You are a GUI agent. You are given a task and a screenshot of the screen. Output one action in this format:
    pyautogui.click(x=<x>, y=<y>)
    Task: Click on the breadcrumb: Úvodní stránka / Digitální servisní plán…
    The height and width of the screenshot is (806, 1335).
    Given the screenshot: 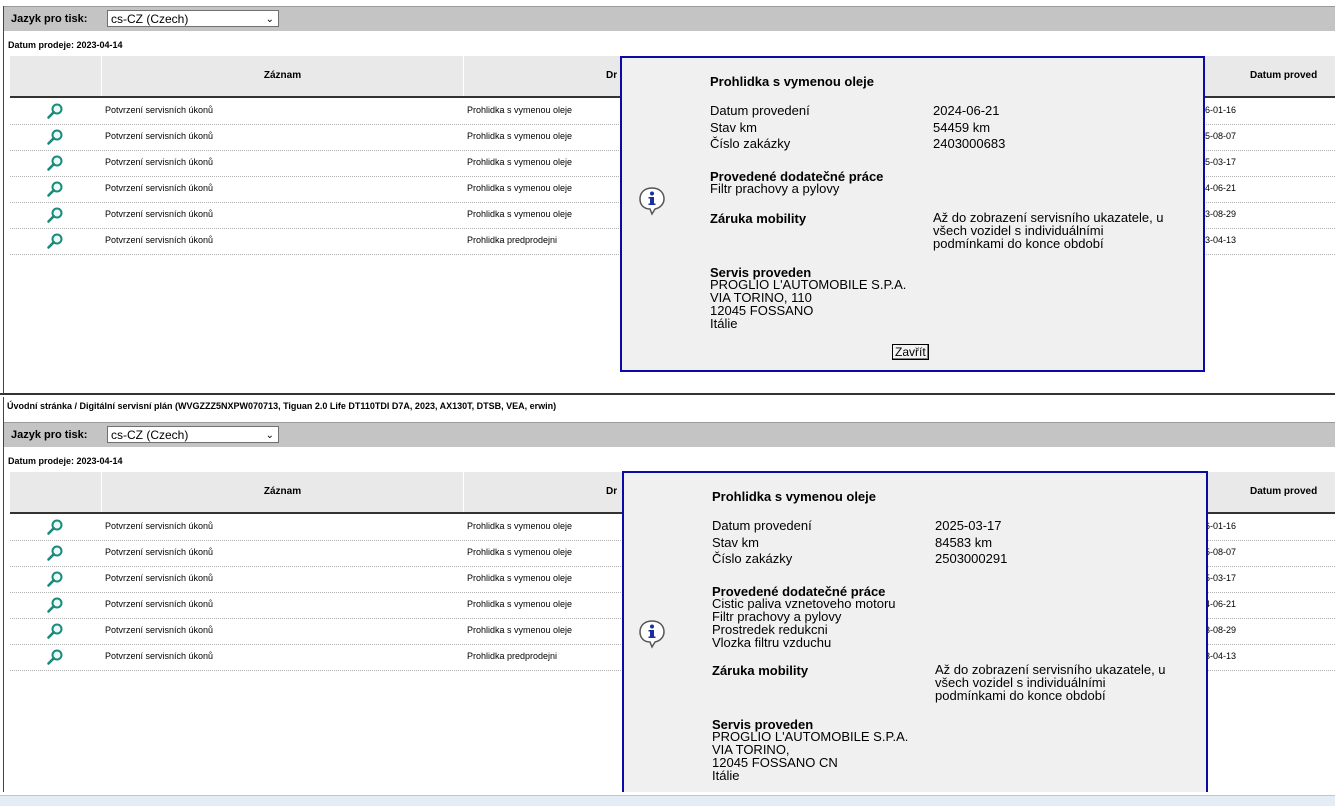 What is the action you would take?
    pyautogui.click(x=281, y=406)
    